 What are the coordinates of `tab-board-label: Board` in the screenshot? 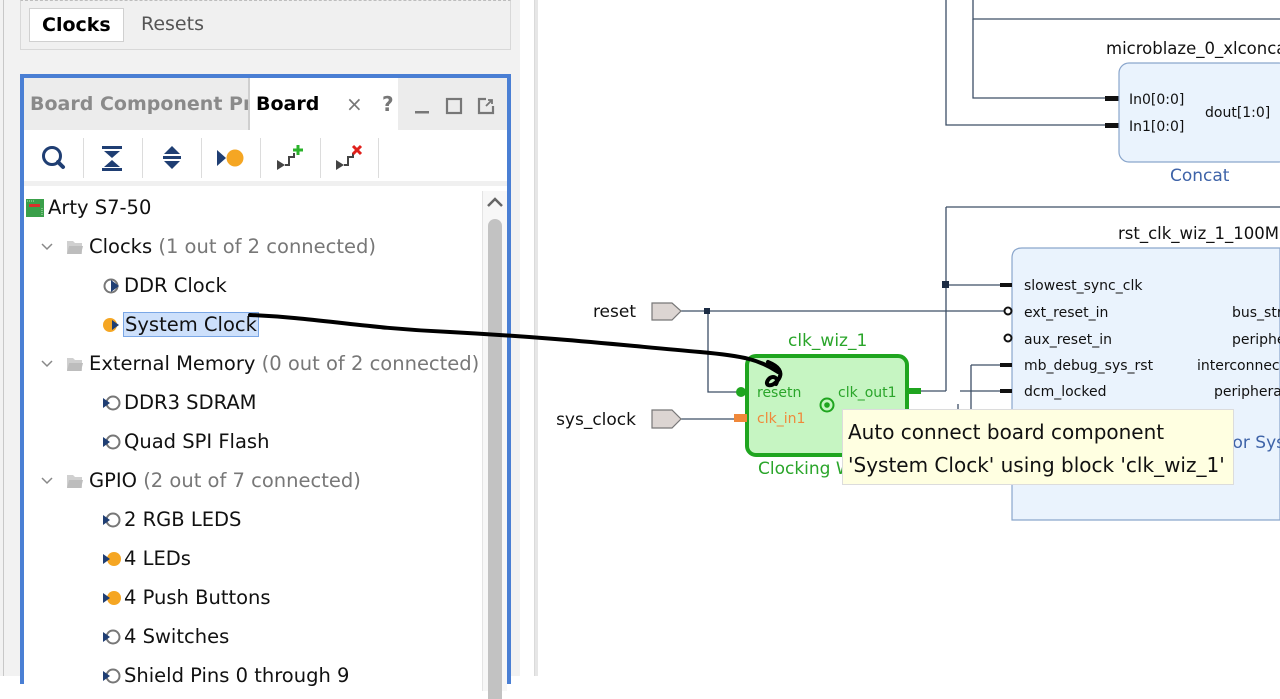 It's located at (288, 104).